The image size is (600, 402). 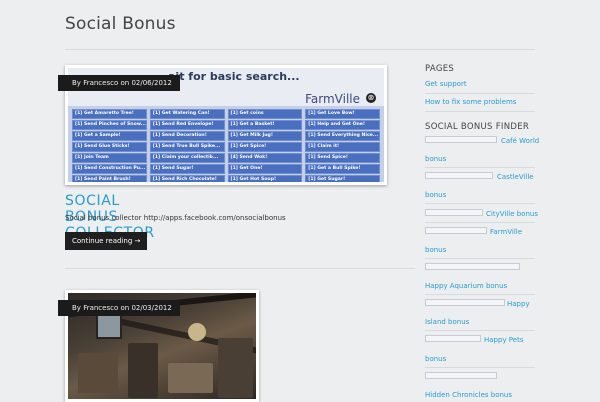 What do you see at coordinates (151, 83) in the screenshot?
I see `byline-date: 02/06/2012` at bounding box center [151, 83].